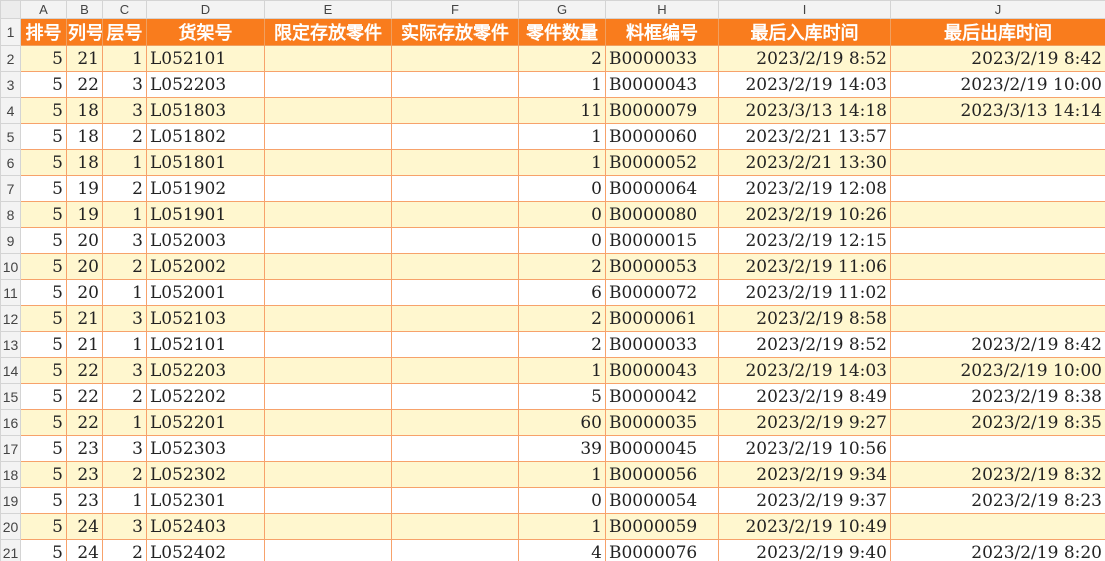 Image resolution: width=1105 pixels, height=561 pixels. I want to click on column-header-c: C, so click(124, 9).